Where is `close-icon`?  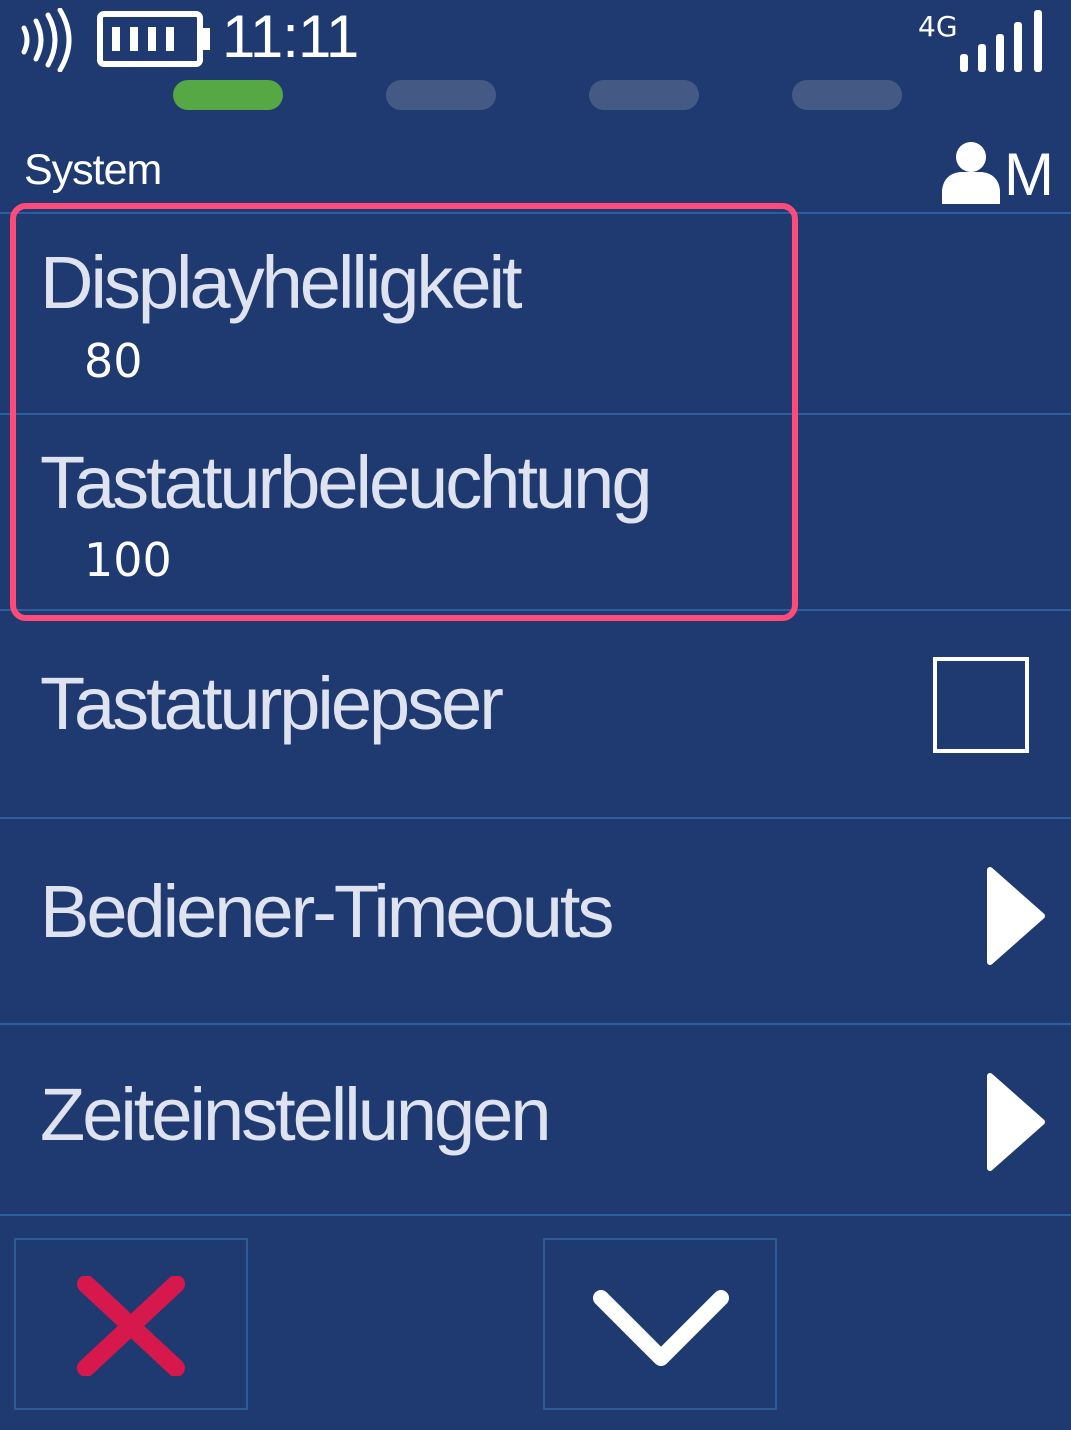
close-icon is located at coordinates (131, 1326).